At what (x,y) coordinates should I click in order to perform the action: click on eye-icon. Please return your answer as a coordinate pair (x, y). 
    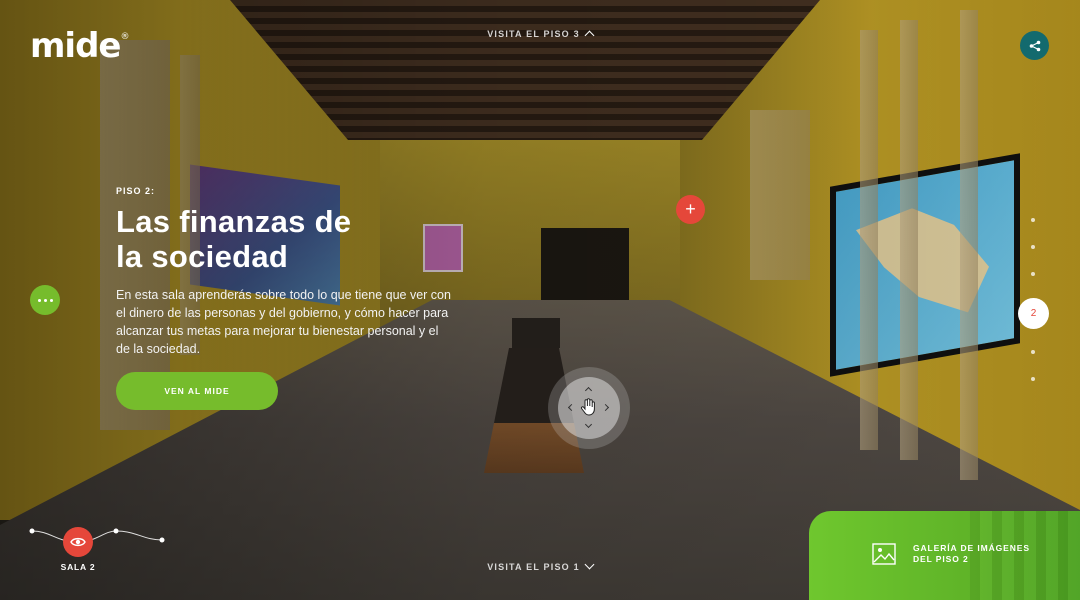
    Looking at the image, I should click on (78, 542).